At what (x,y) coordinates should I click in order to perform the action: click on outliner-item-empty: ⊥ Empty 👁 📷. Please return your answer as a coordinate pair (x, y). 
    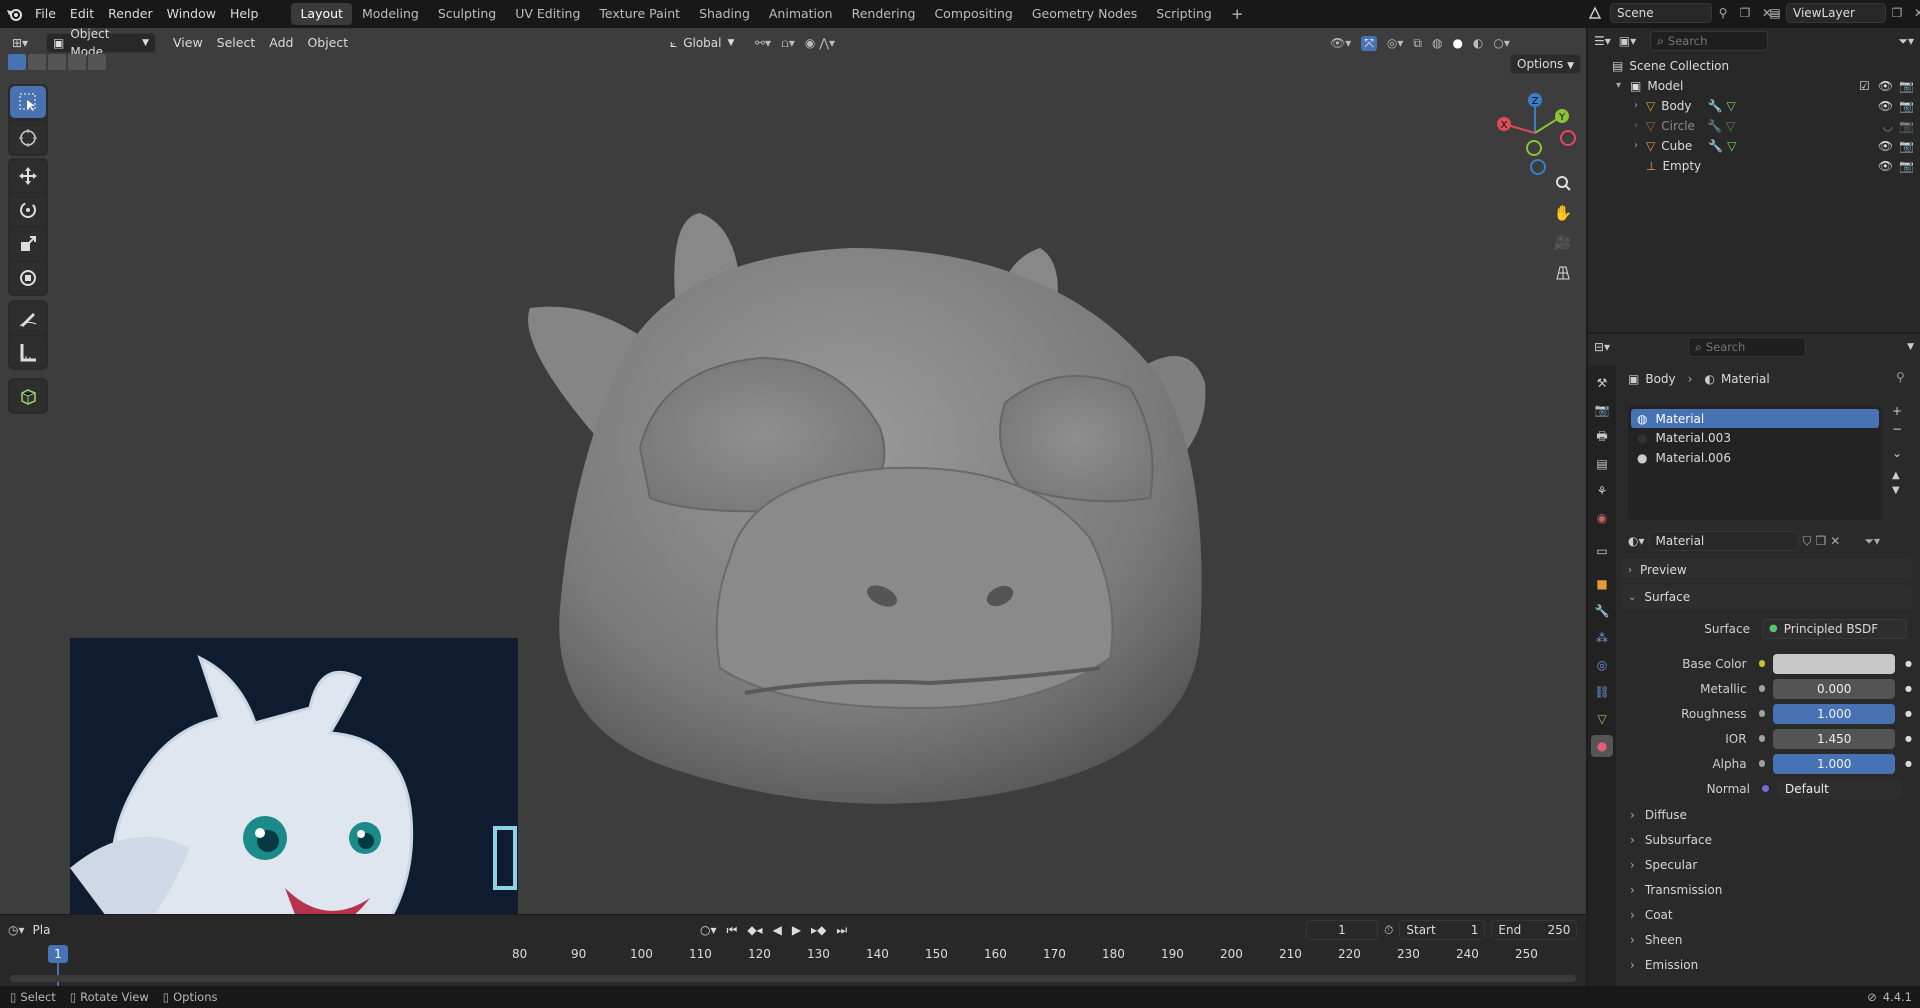
    Looking at the image, I should click on (1754, 166).